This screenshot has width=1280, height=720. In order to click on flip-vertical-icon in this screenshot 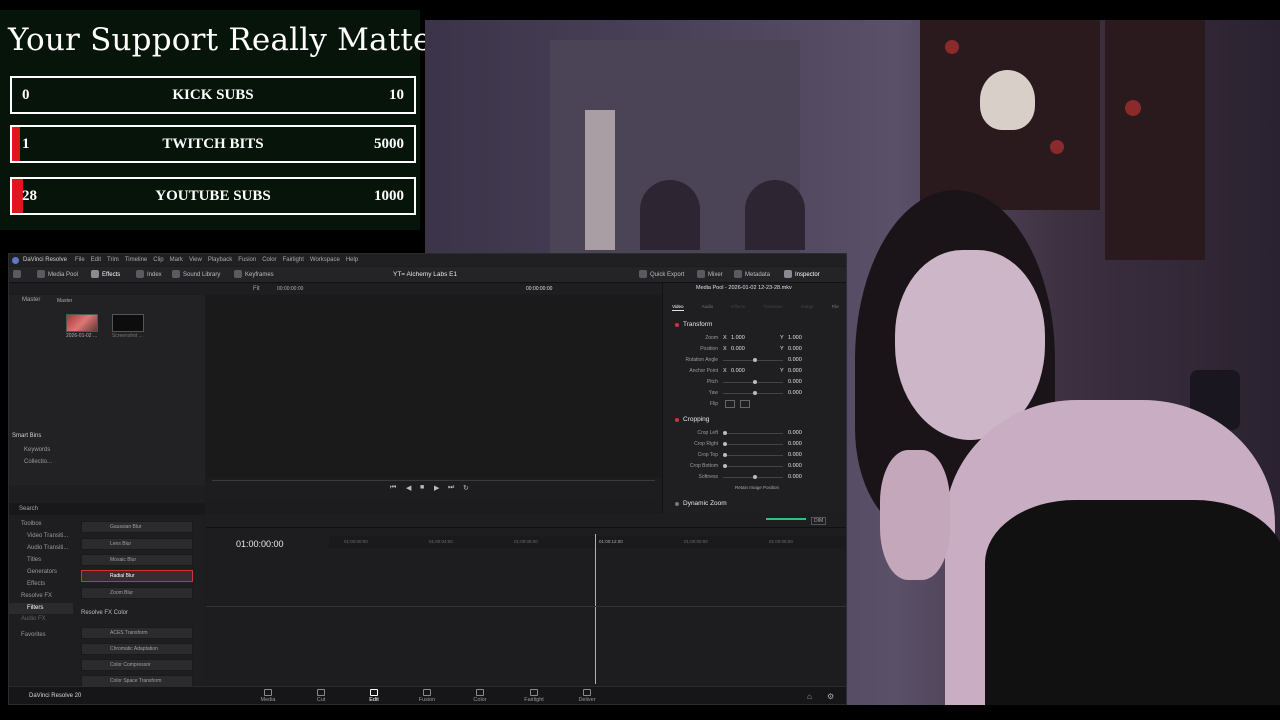, I will do `click(745, 404)`.